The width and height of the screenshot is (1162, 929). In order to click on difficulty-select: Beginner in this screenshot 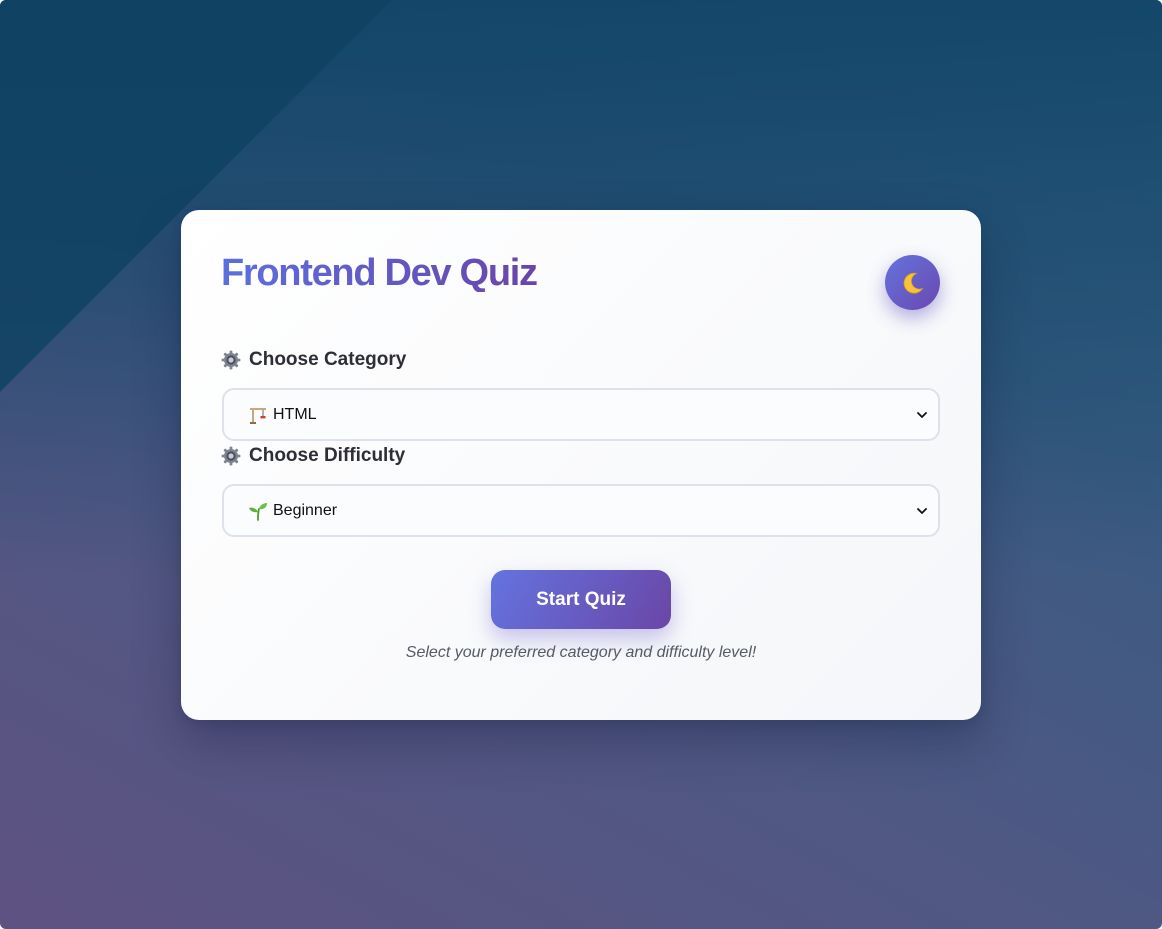, I will do `click(581, 510)`.